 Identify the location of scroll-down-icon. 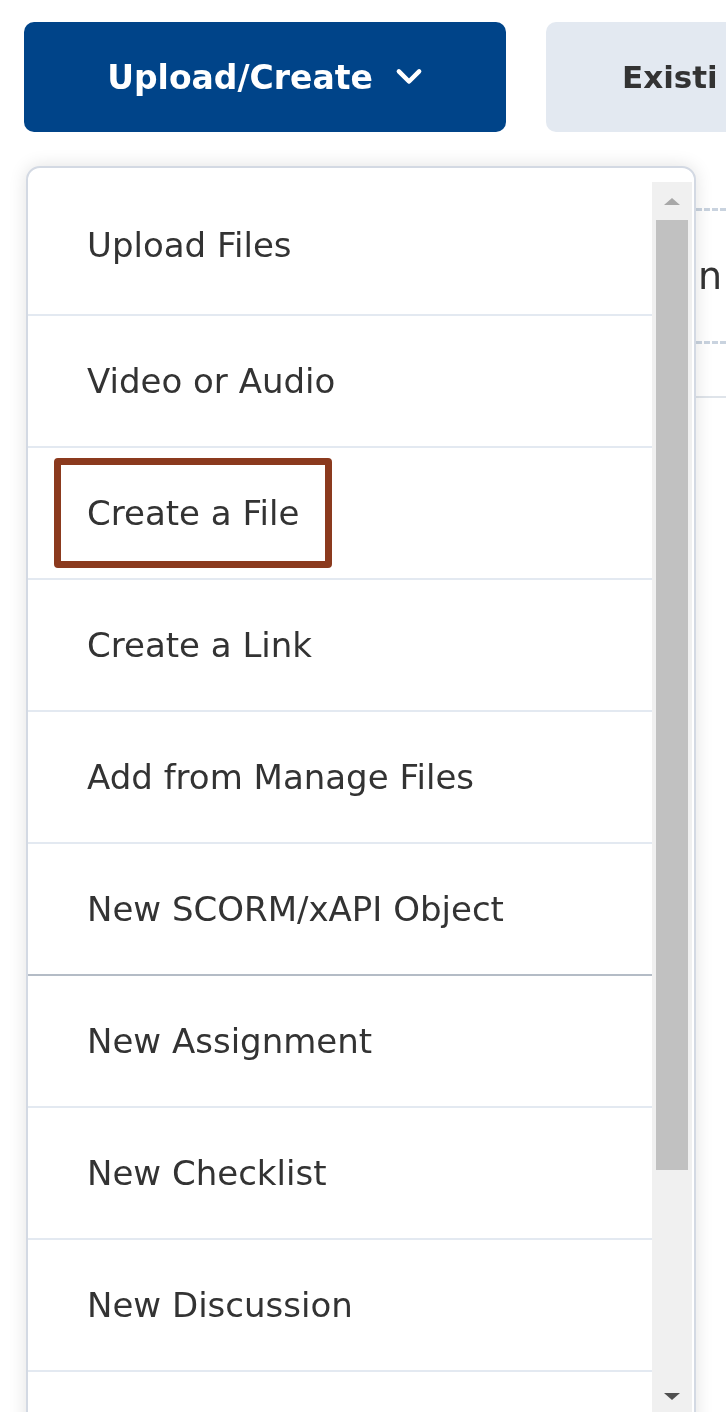
(672, 1397).